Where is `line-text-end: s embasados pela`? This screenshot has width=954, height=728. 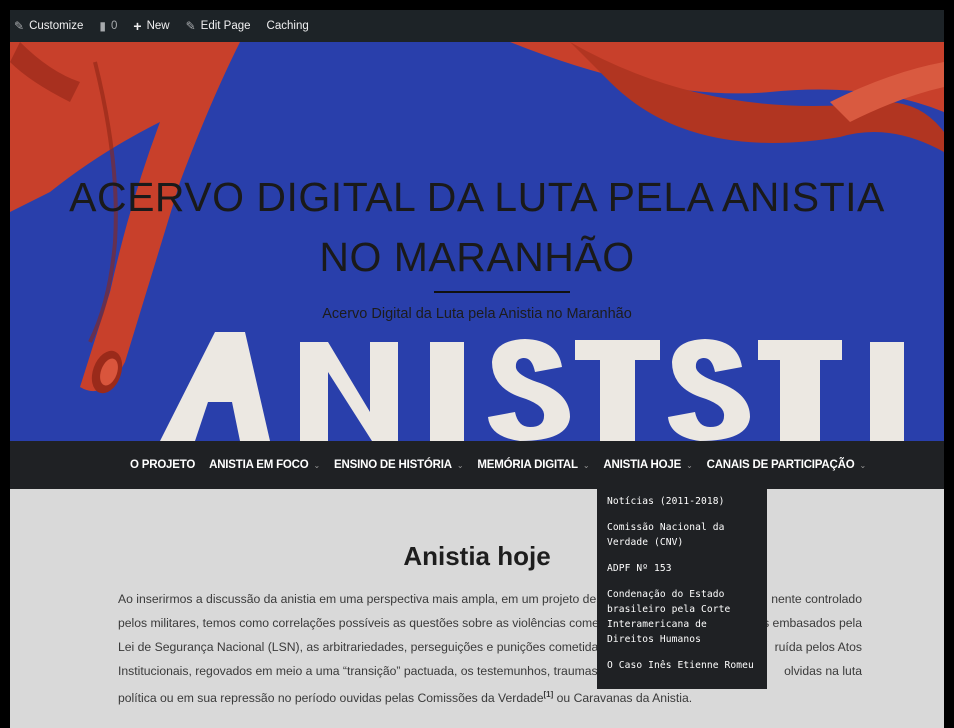 line-text-end: s embasados pela is located at coordinates (812, 623).